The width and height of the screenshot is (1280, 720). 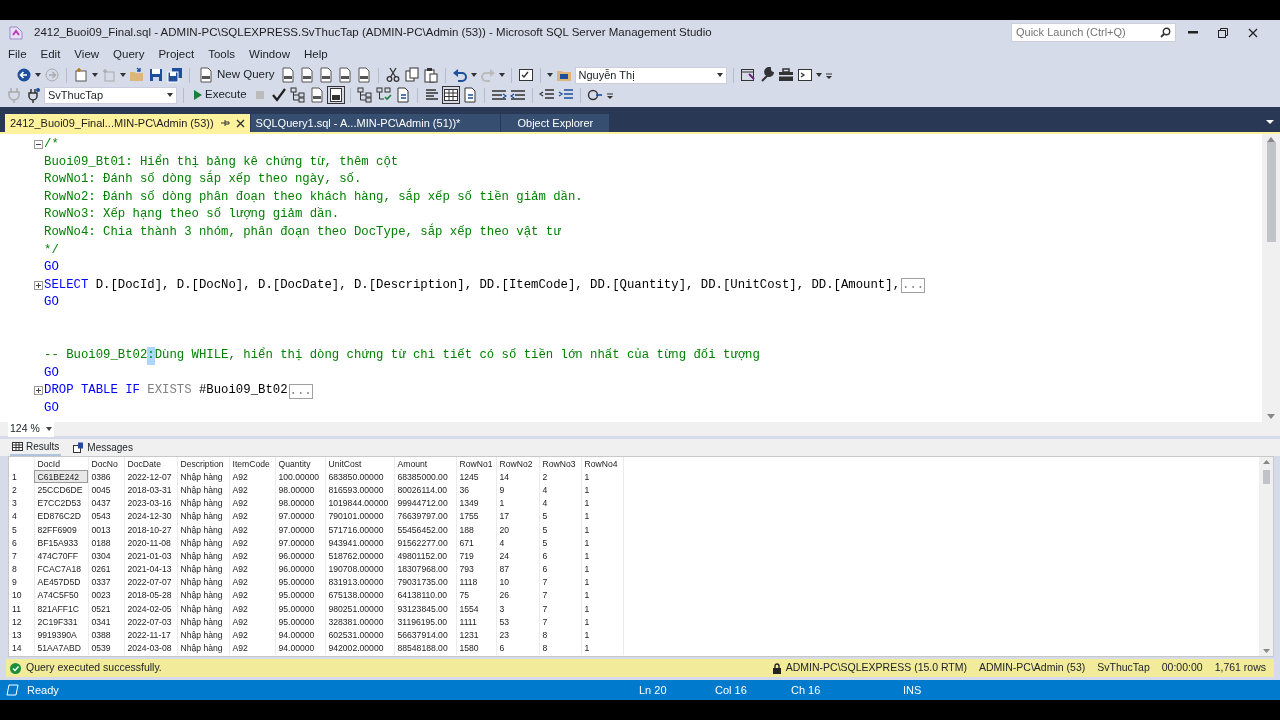 I want to click on row-number: 10, so click(x=21, y=595).